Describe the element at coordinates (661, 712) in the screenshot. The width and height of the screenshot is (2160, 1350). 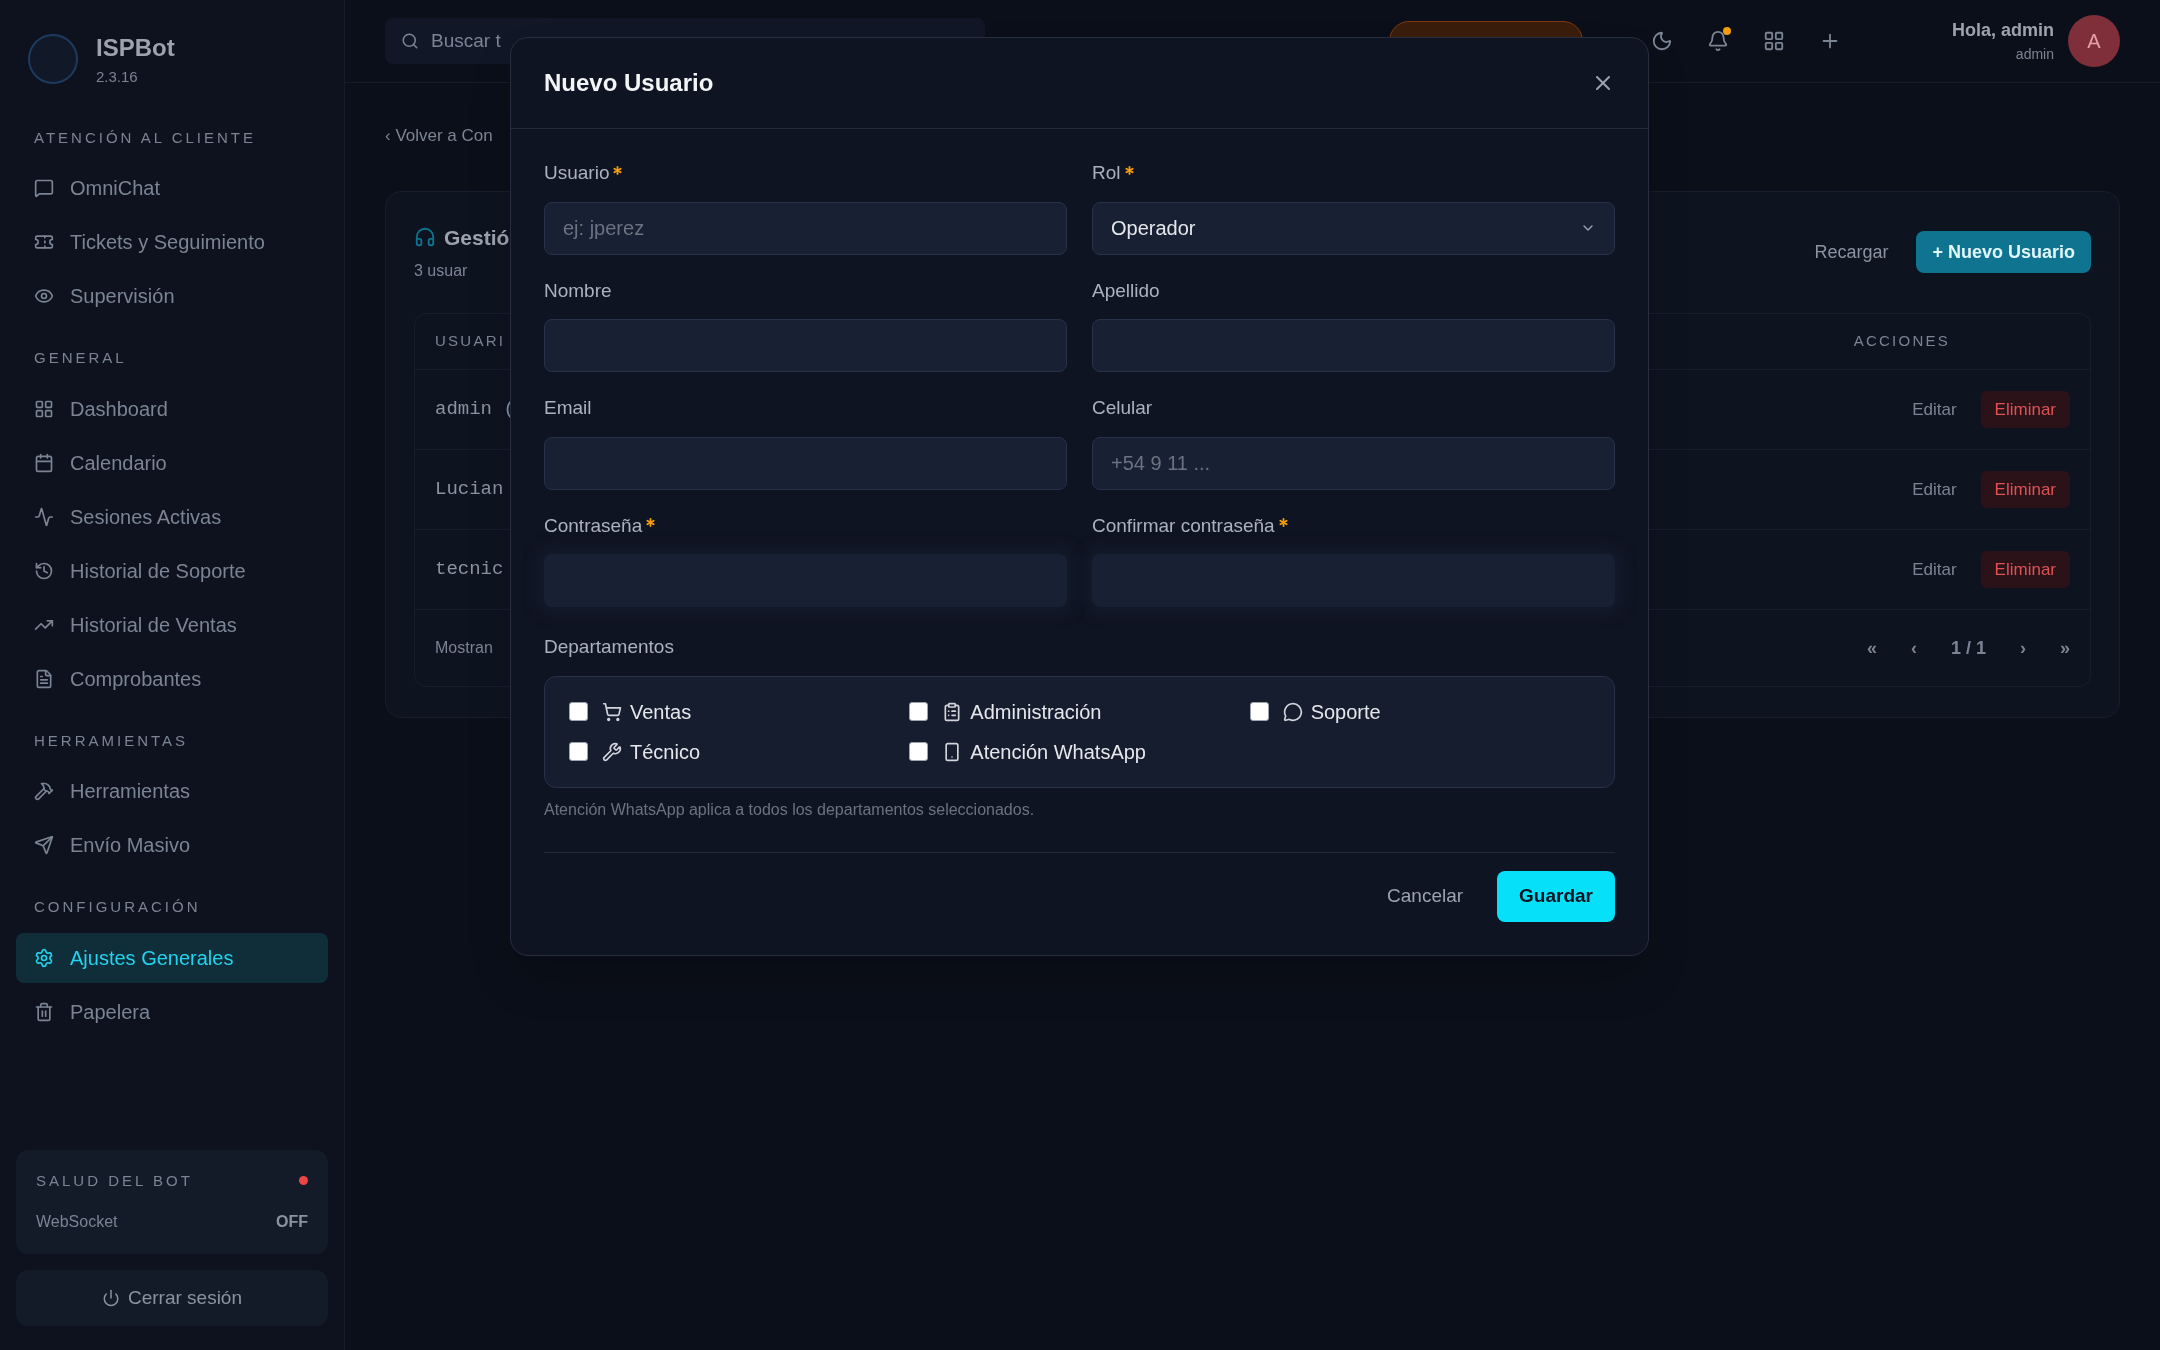
I see `checkbox-label: Ventas` at that location.